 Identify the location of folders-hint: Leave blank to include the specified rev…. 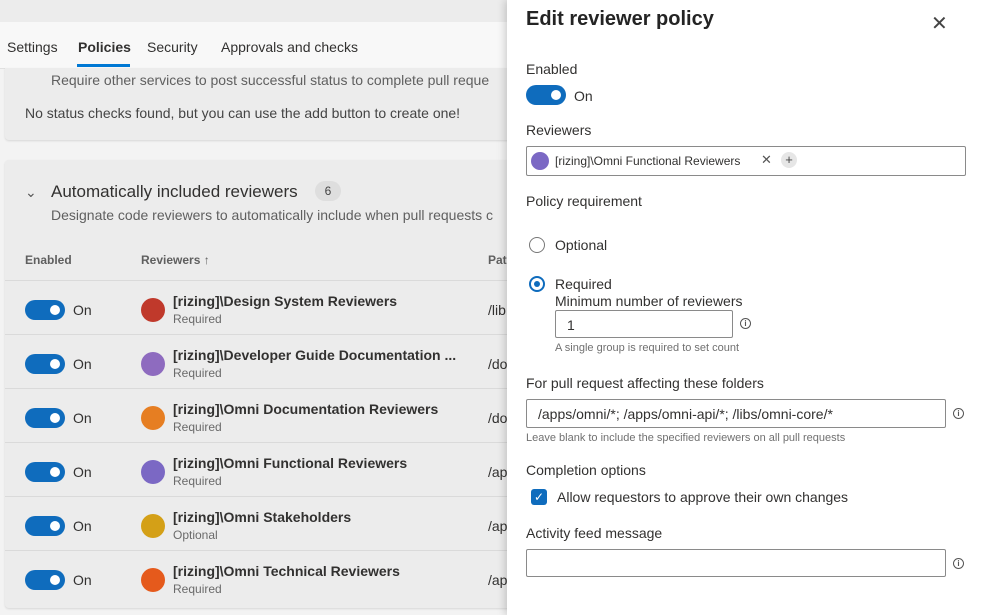
(686, 438).